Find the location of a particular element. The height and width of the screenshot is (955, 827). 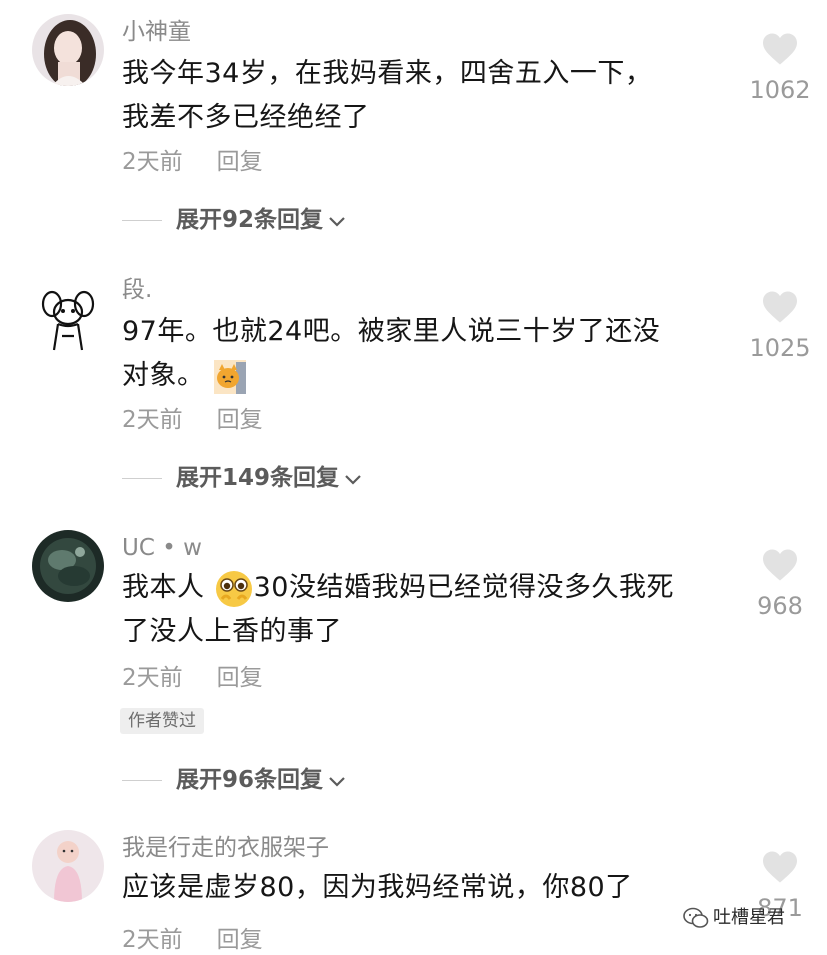

like-count: 968 is located at coordinates (780, 606).